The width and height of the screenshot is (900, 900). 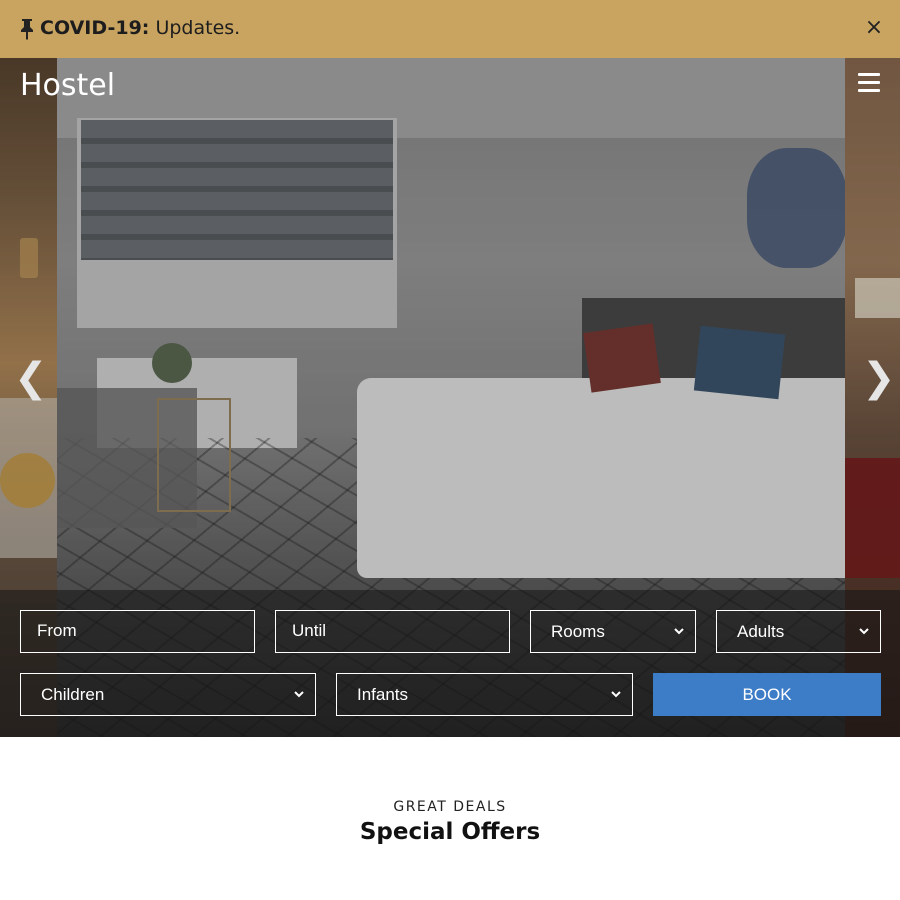 What do you see at coordinates (798, 631) in the screenshot?
I see `adults-select: Adults` at bounding box center [798, 631].